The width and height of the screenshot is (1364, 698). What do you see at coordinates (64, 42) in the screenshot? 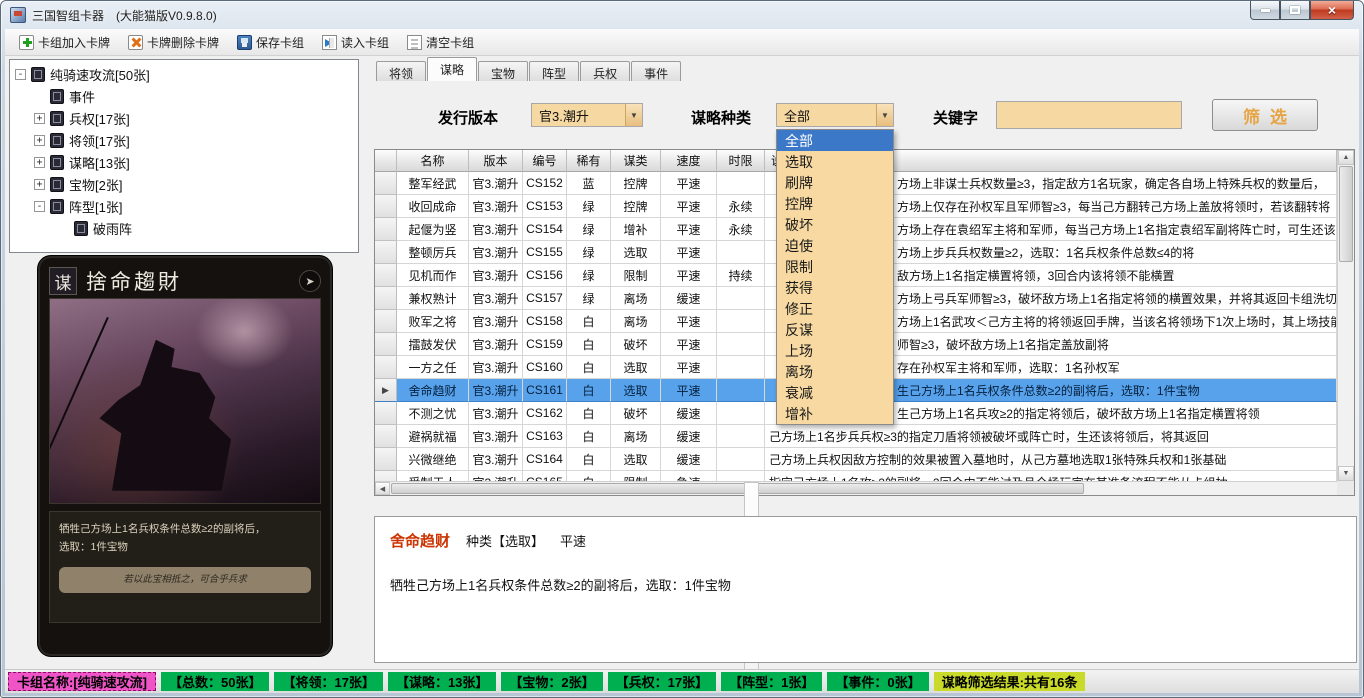
I see `add-card-button: 卡组加入卡牌` at bounding box center [64, 42].